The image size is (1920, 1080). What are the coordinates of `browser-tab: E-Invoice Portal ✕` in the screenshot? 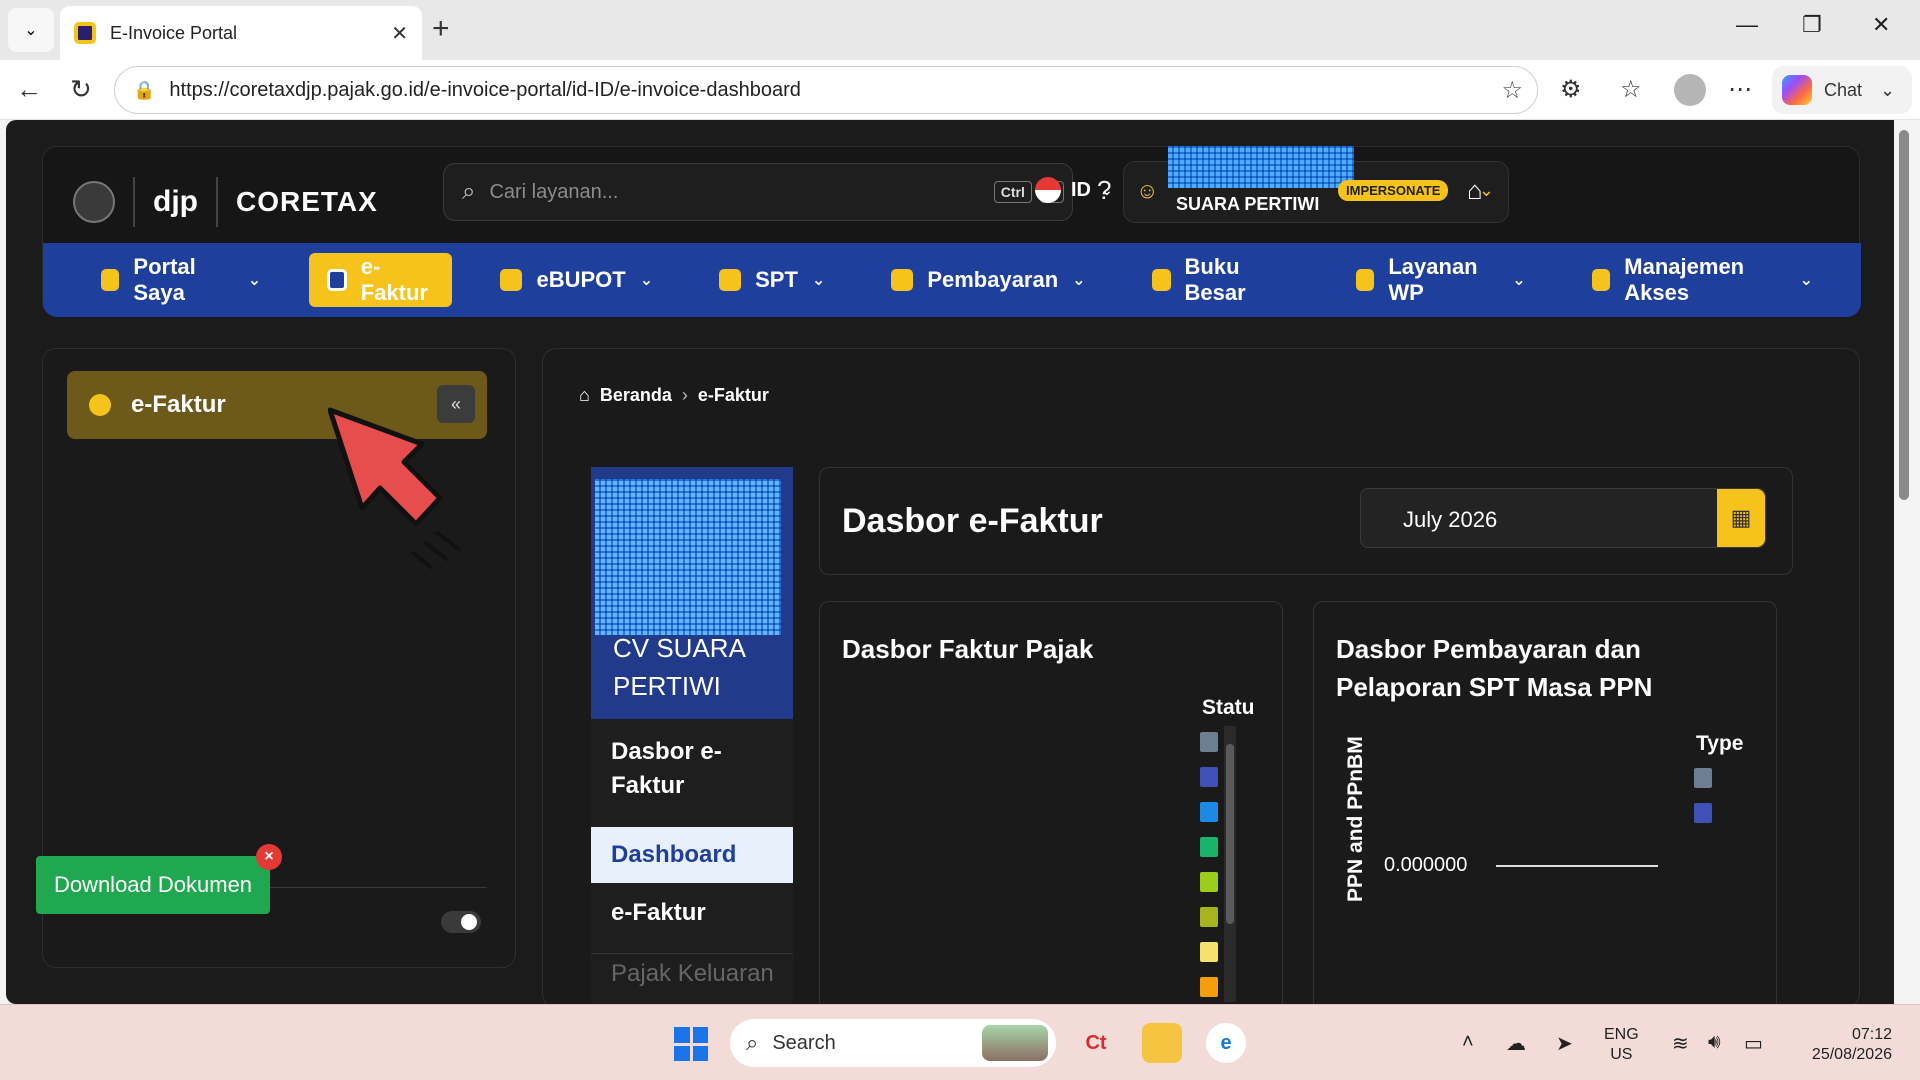 It's located at (241, 33).